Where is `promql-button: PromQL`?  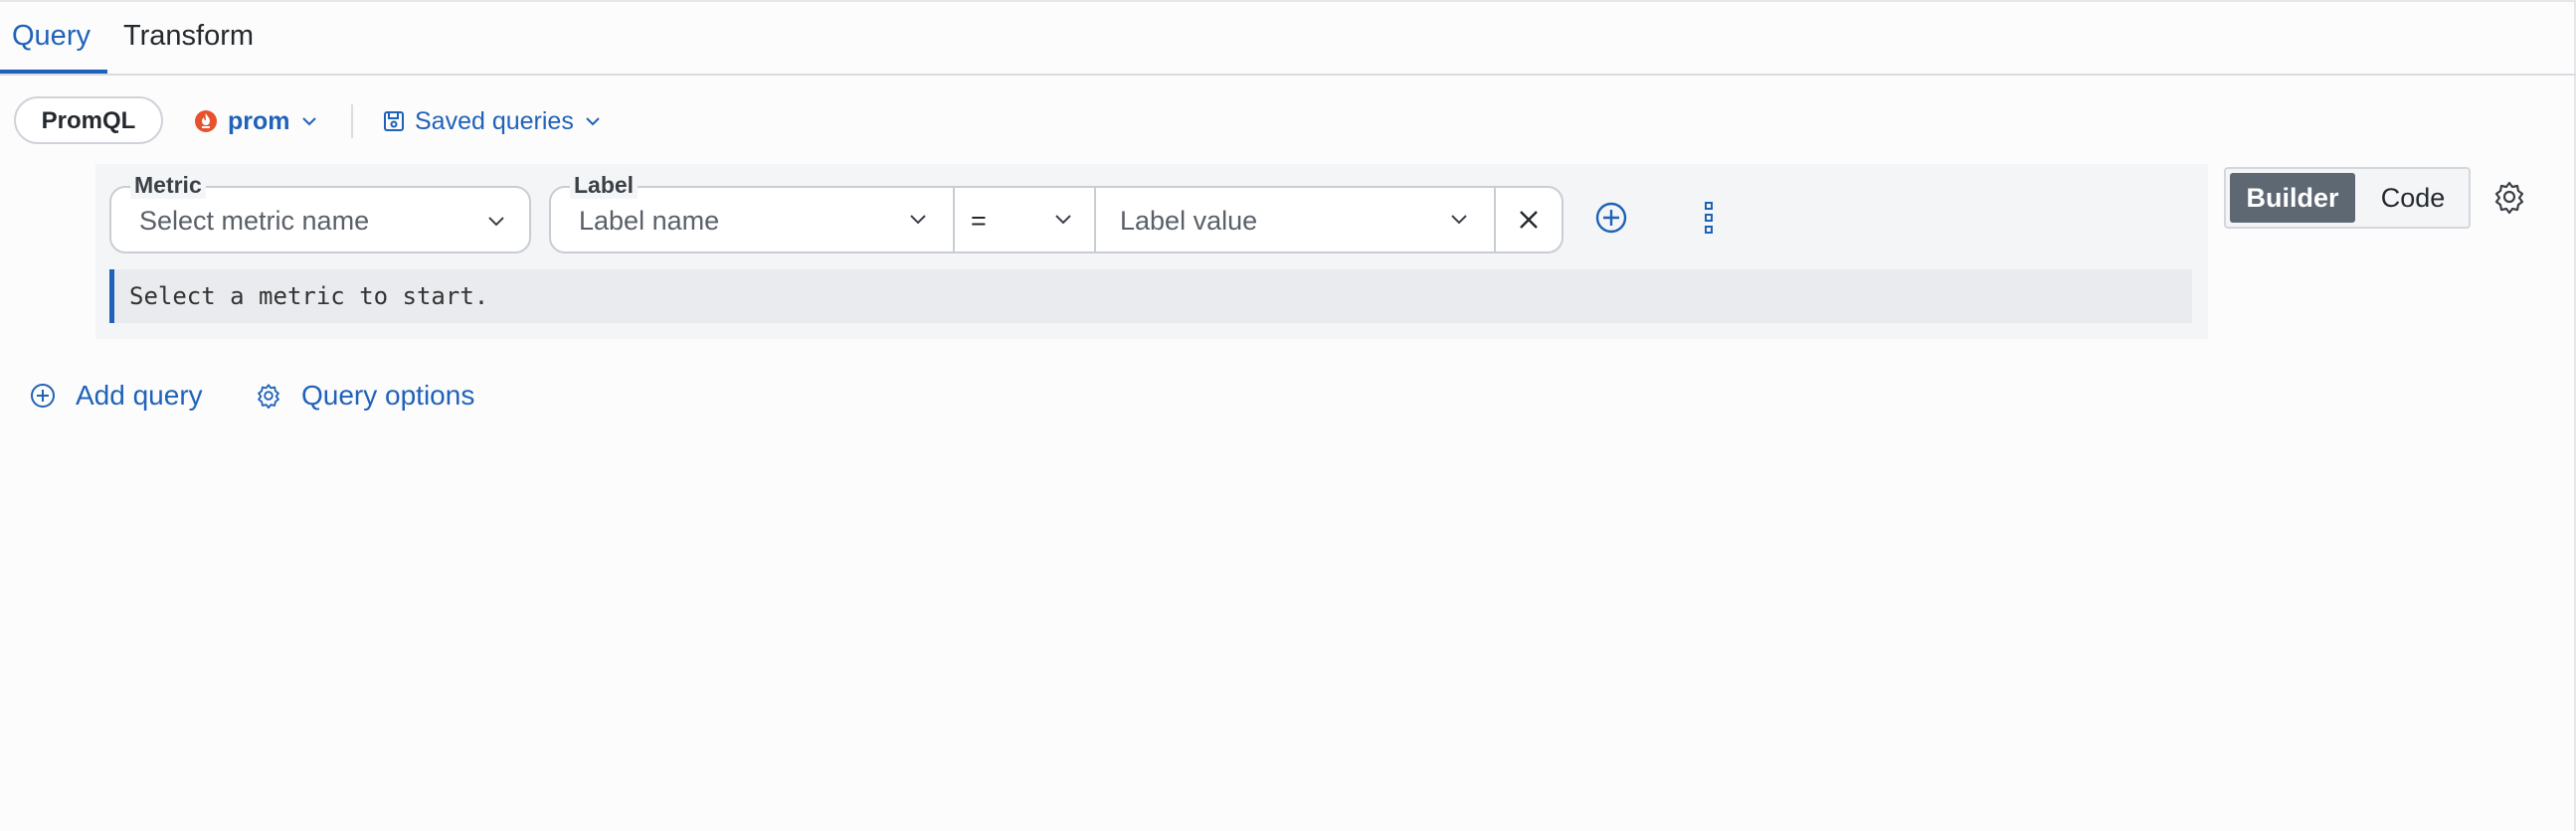
promql-button: PromQL is located at coordinates (88, 120).